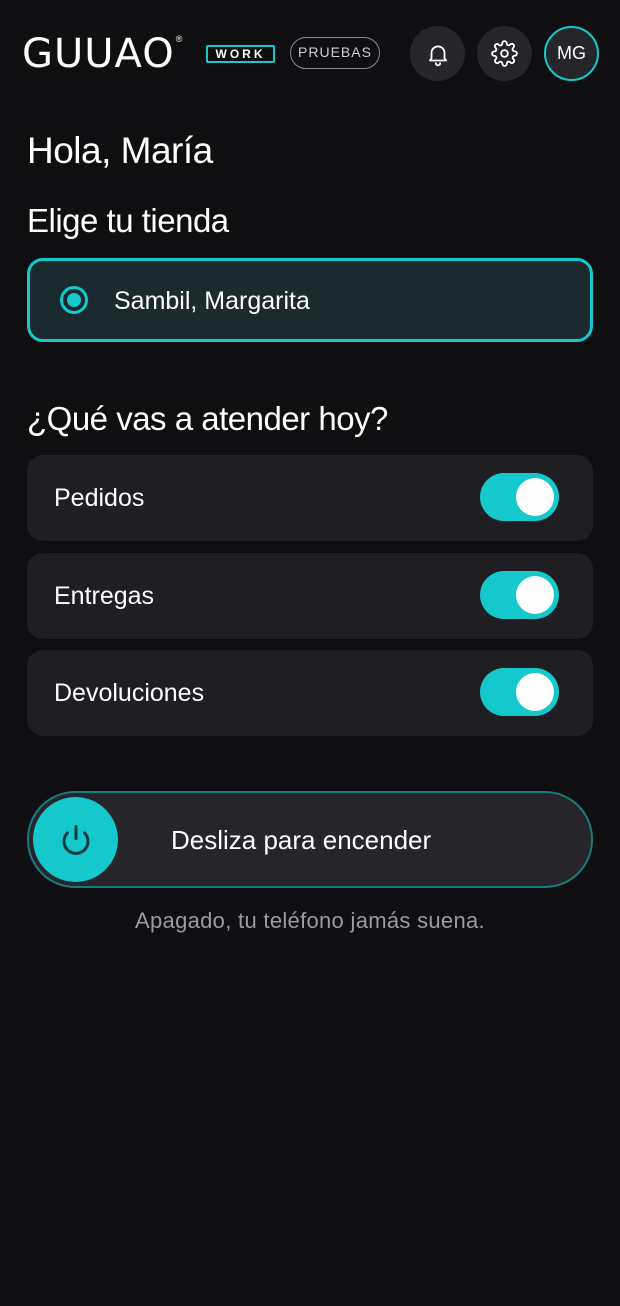 This screenshot has height=1306, width=620. Describe the element at coordinates (128, 220) in the screenshot. I see `store-section-title: Elige tu tienda` at that location.